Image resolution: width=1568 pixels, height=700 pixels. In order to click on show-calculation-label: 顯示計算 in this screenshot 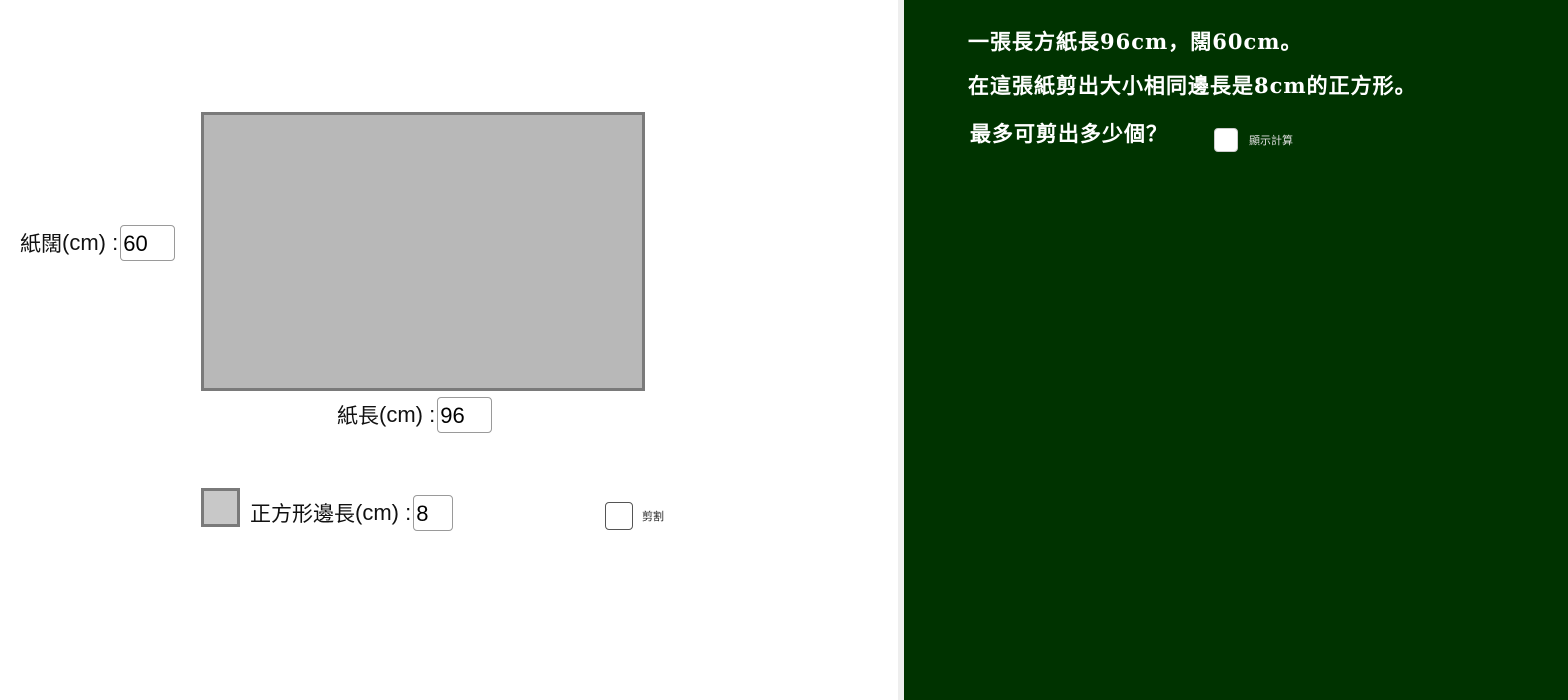, I will do `click(1271, 140)`.